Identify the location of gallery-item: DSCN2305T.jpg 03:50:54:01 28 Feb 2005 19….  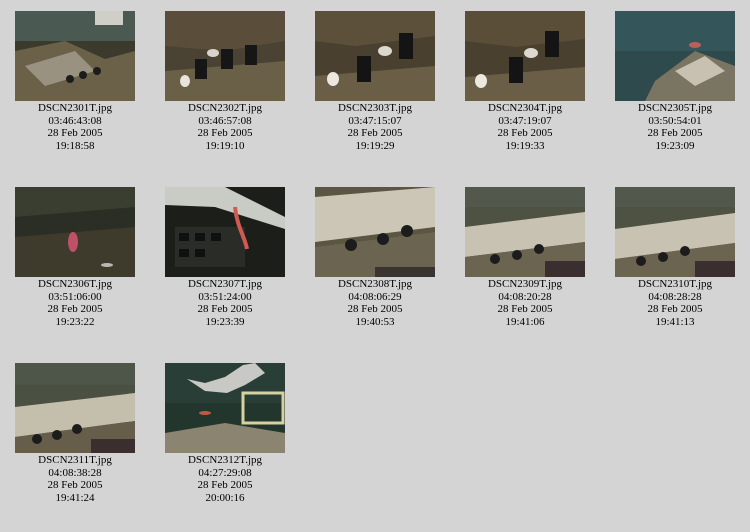
(675, 81).